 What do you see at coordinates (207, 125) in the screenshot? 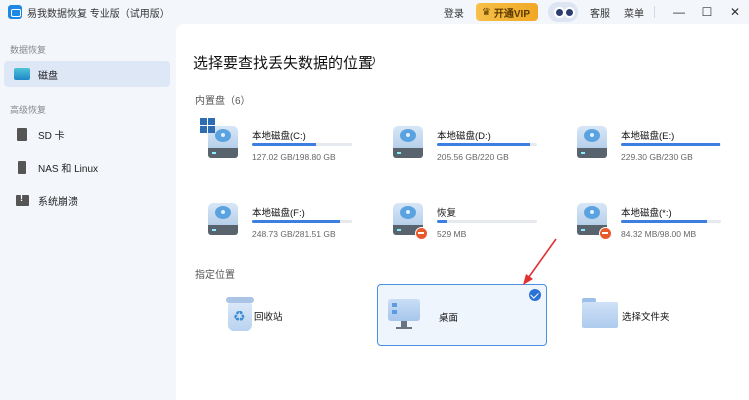
I see `windows-logo-icon` at bounding box center [207, 125].